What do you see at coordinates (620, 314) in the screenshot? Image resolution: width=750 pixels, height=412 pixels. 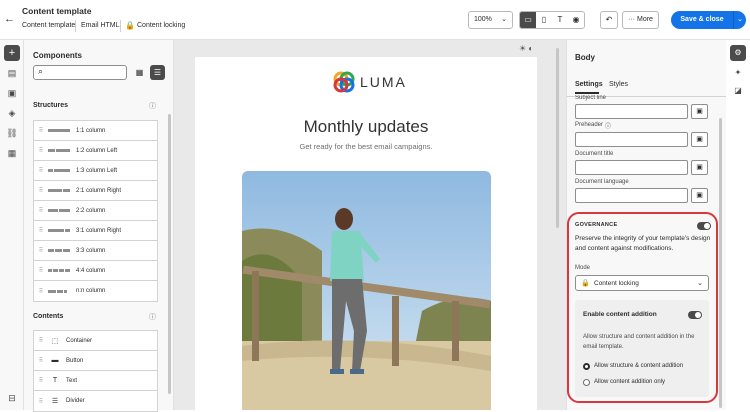 I see `enable-content-addition-label: Enable content addition` at bounding box center [620, 314].